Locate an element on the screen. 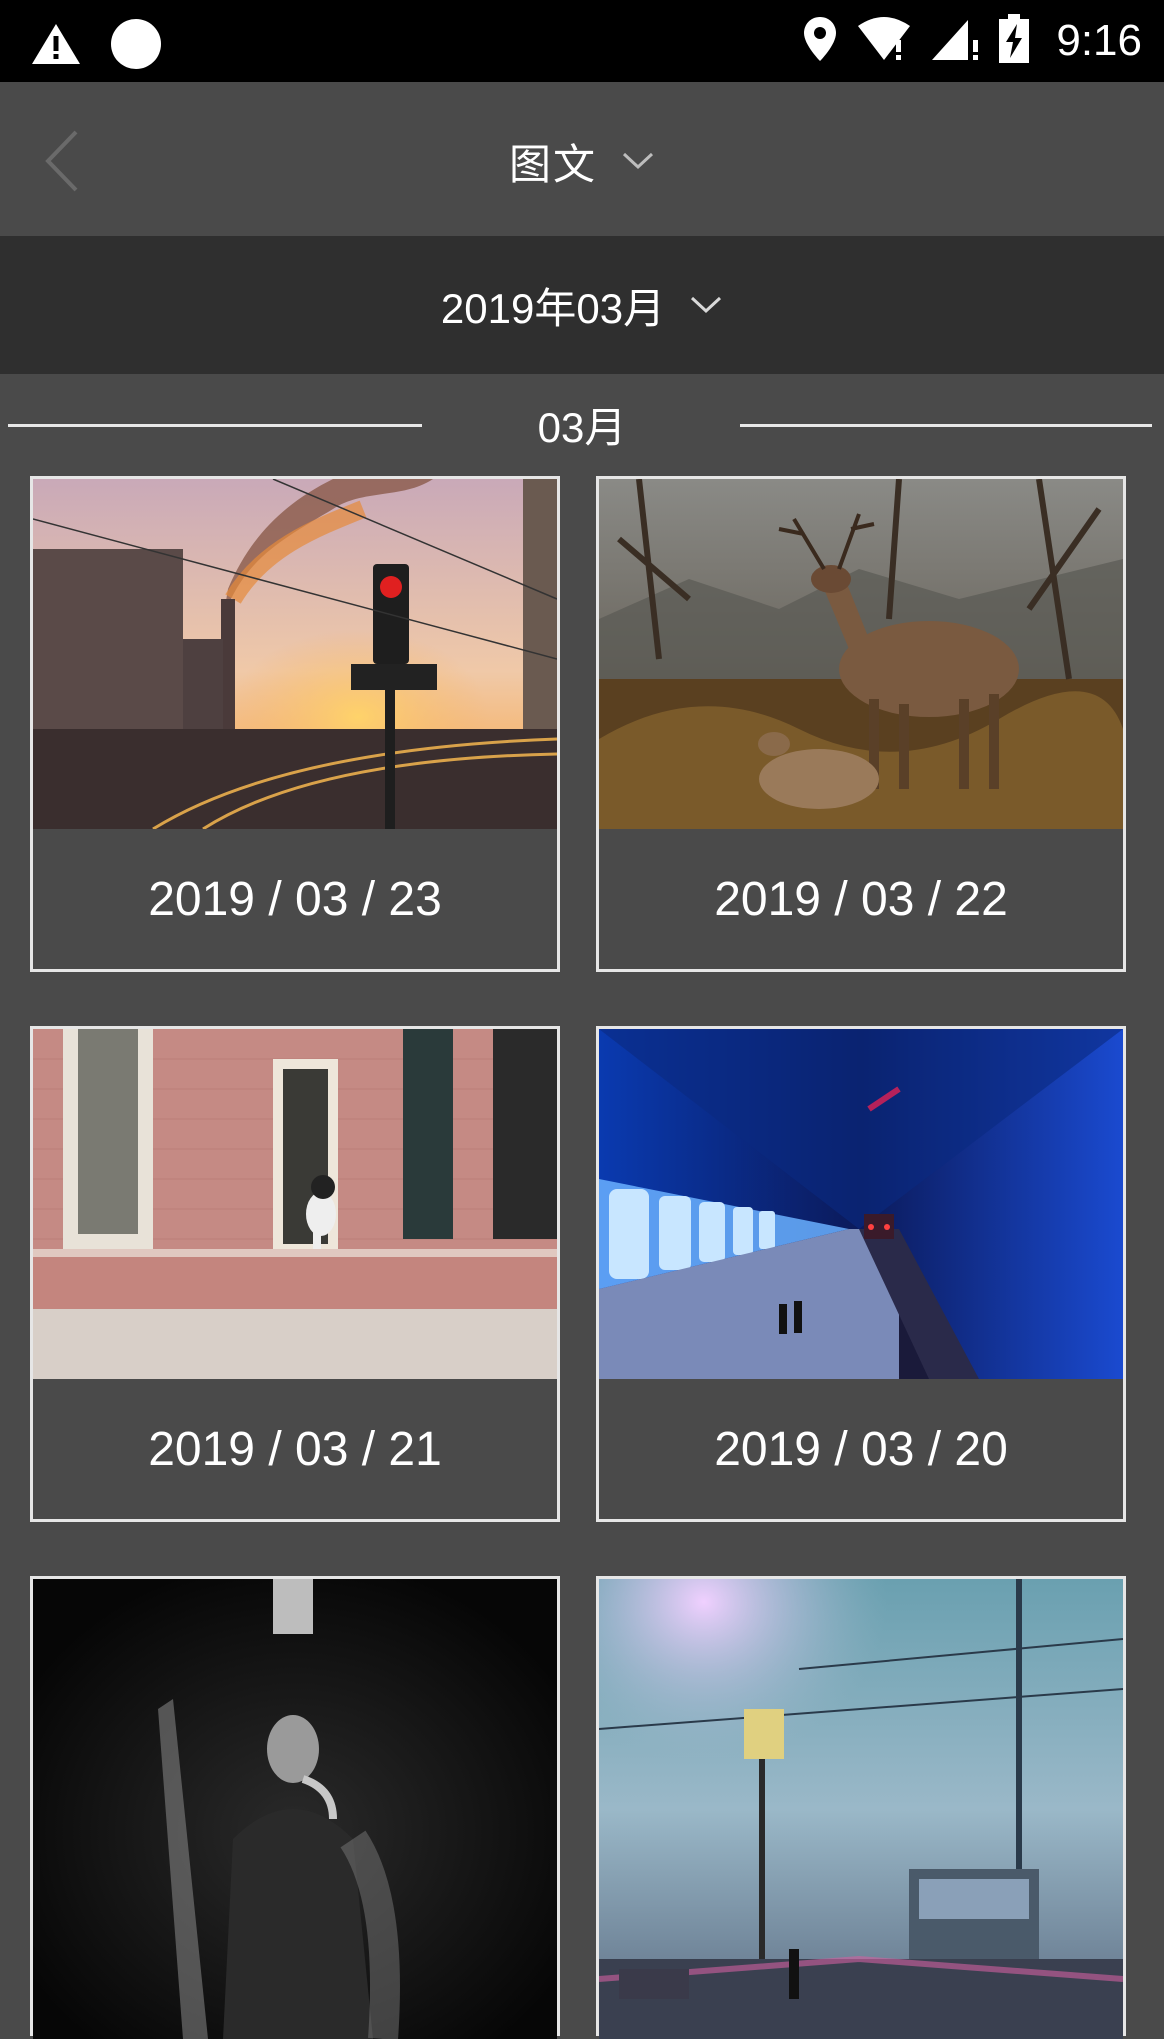 The image size is (1164, 2039). photo-card: 2019 / 03 / 22 is located at coordinates (861, 724).